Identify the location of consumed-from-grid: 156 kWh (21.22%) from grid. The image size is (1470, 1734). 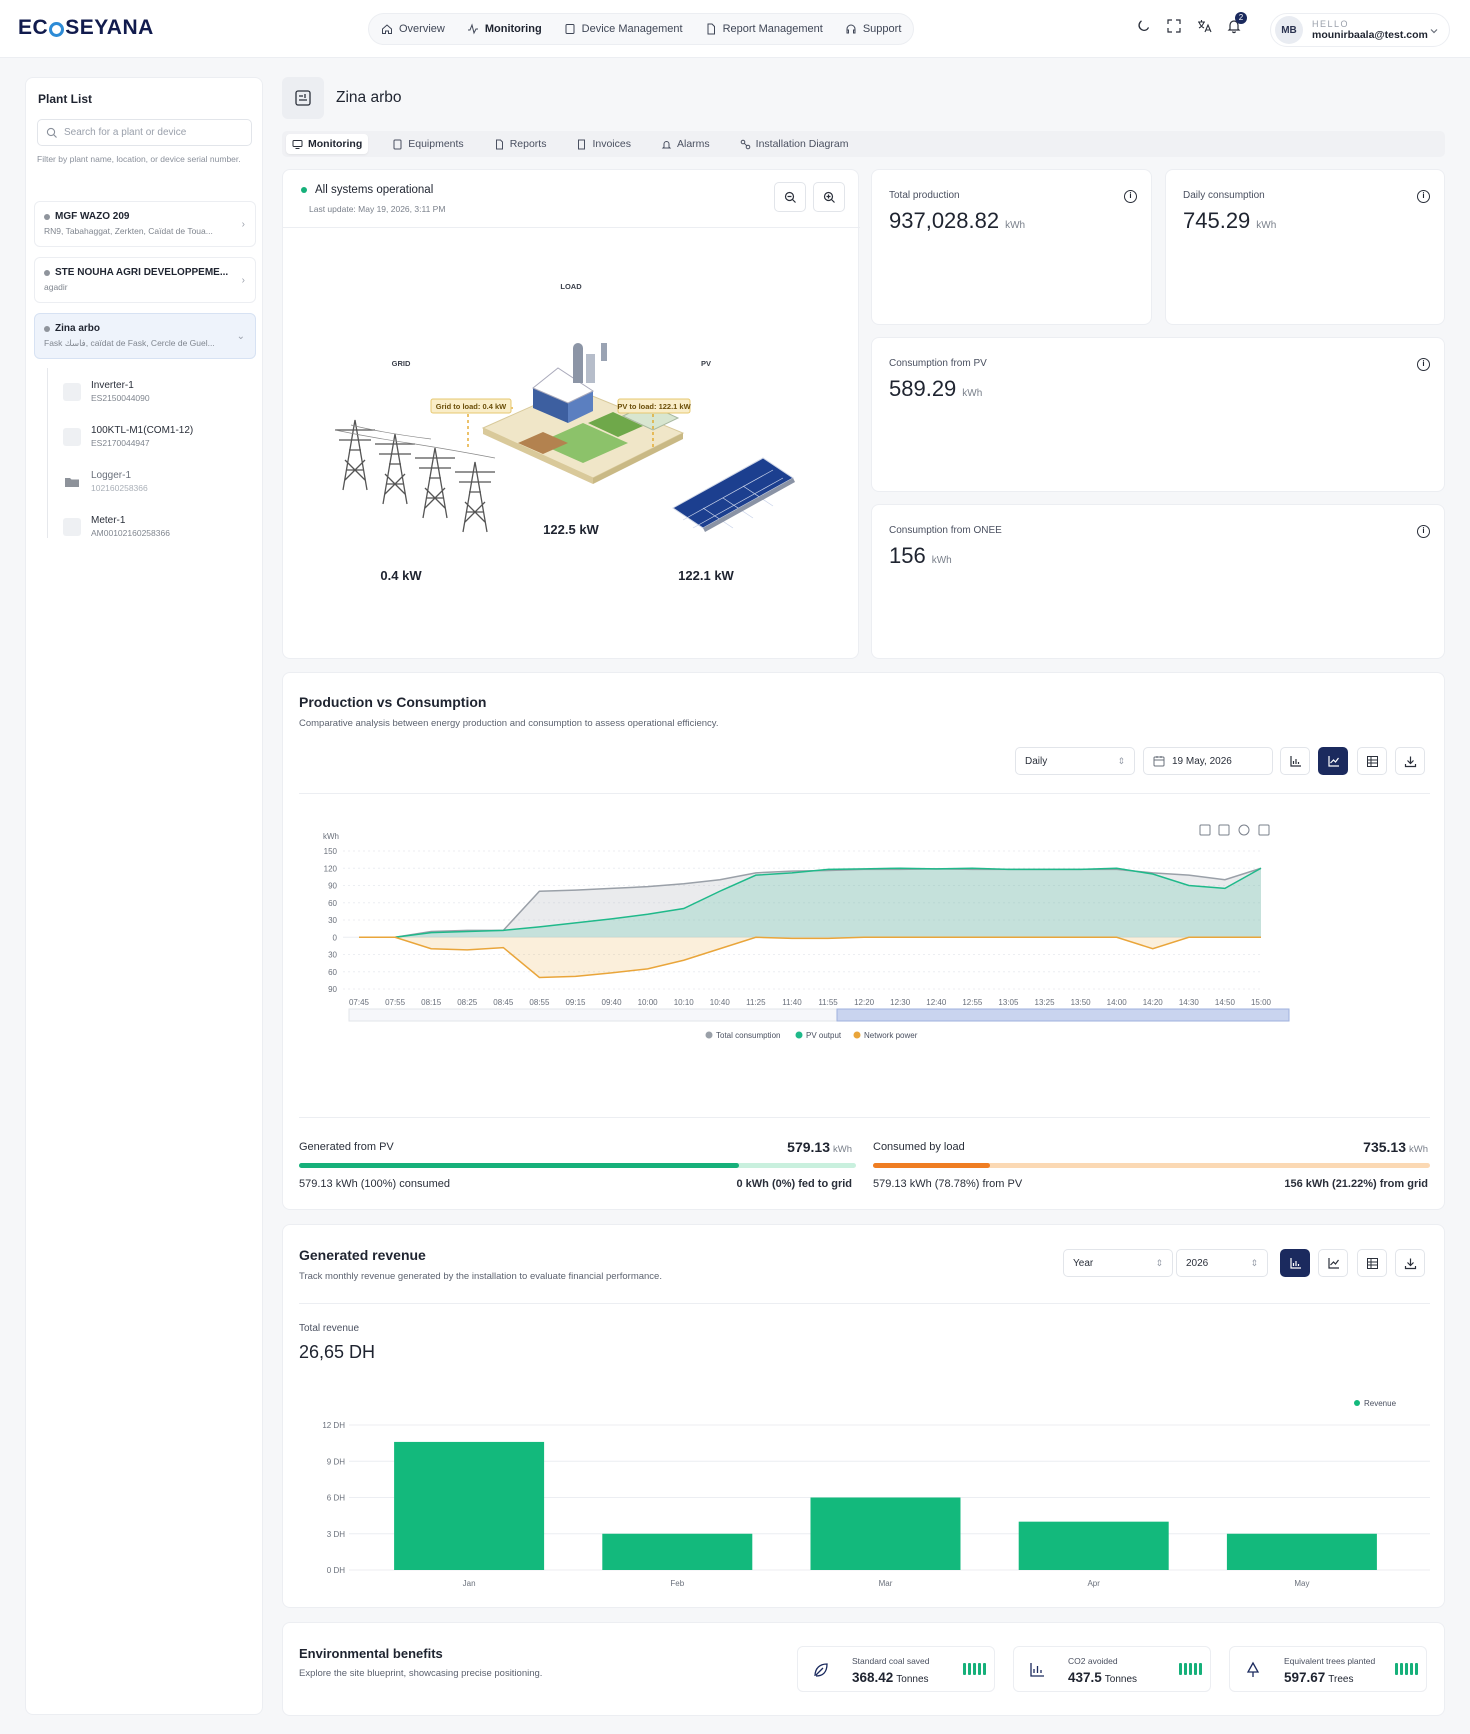
(1356, 1184).